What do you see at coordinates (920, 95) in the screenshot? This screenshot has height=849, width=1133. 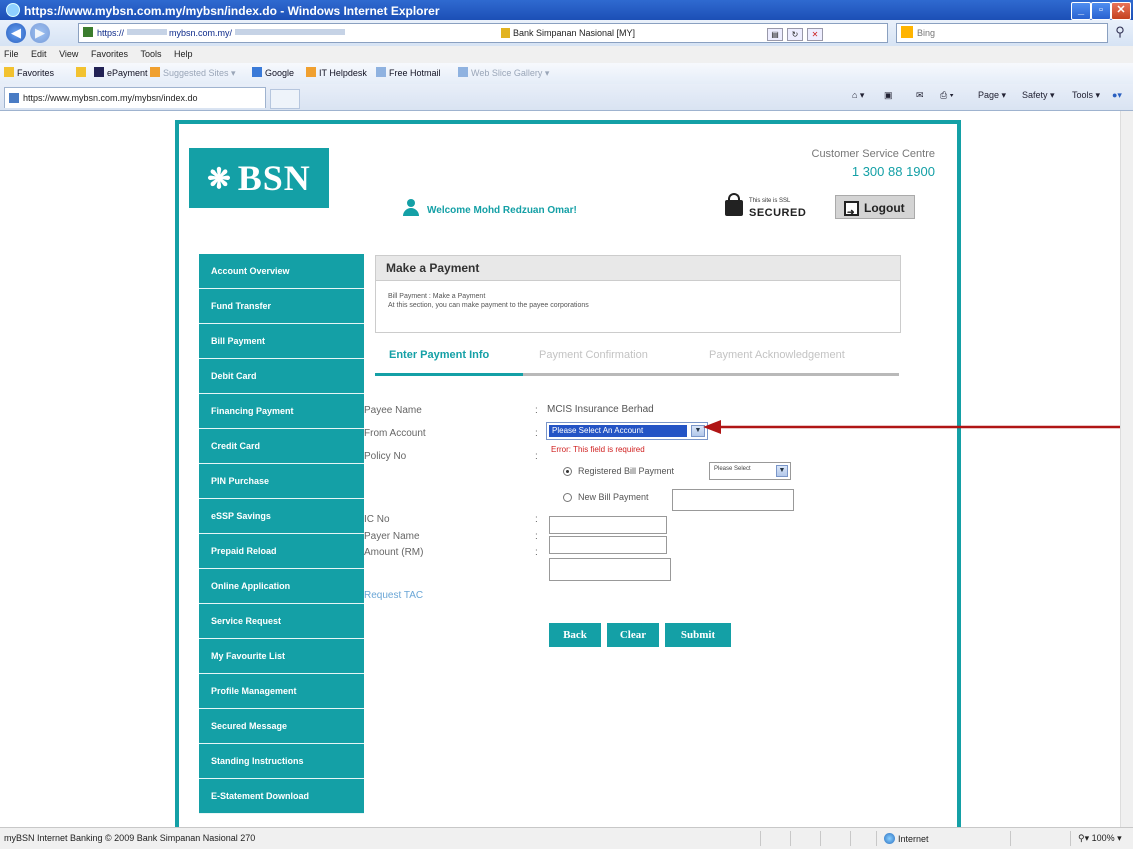 I see `mail-icon: ✉` at bounding box center [920, 95].